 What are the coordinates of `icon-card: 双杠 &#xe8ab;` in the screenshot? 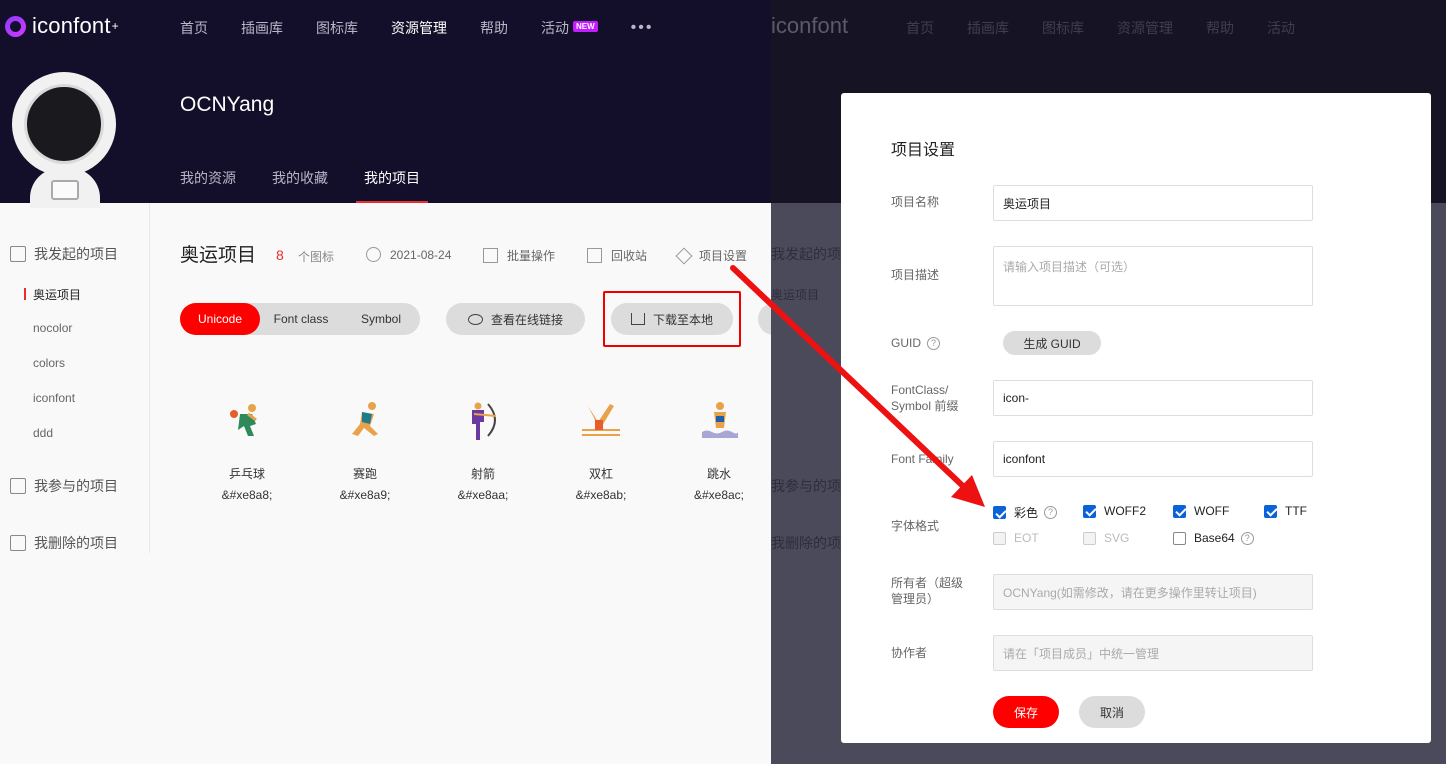 It's located at (601, 451).